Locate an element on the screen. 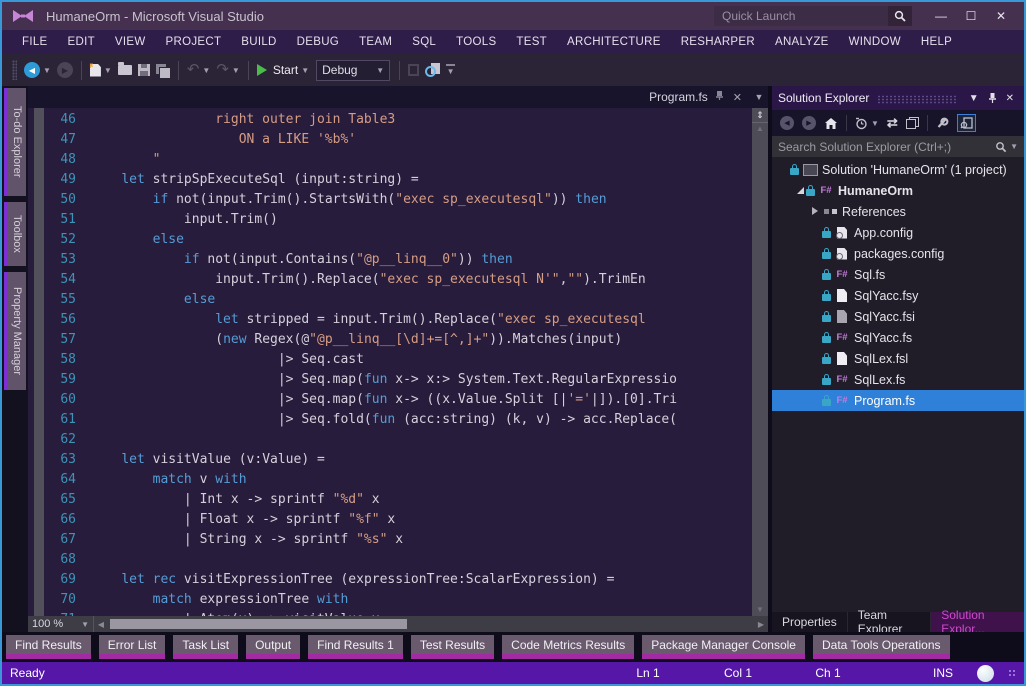 The image size is (1026, 686). navigate-back-button: ◀ ▼ is located at coordinates (37, 70).